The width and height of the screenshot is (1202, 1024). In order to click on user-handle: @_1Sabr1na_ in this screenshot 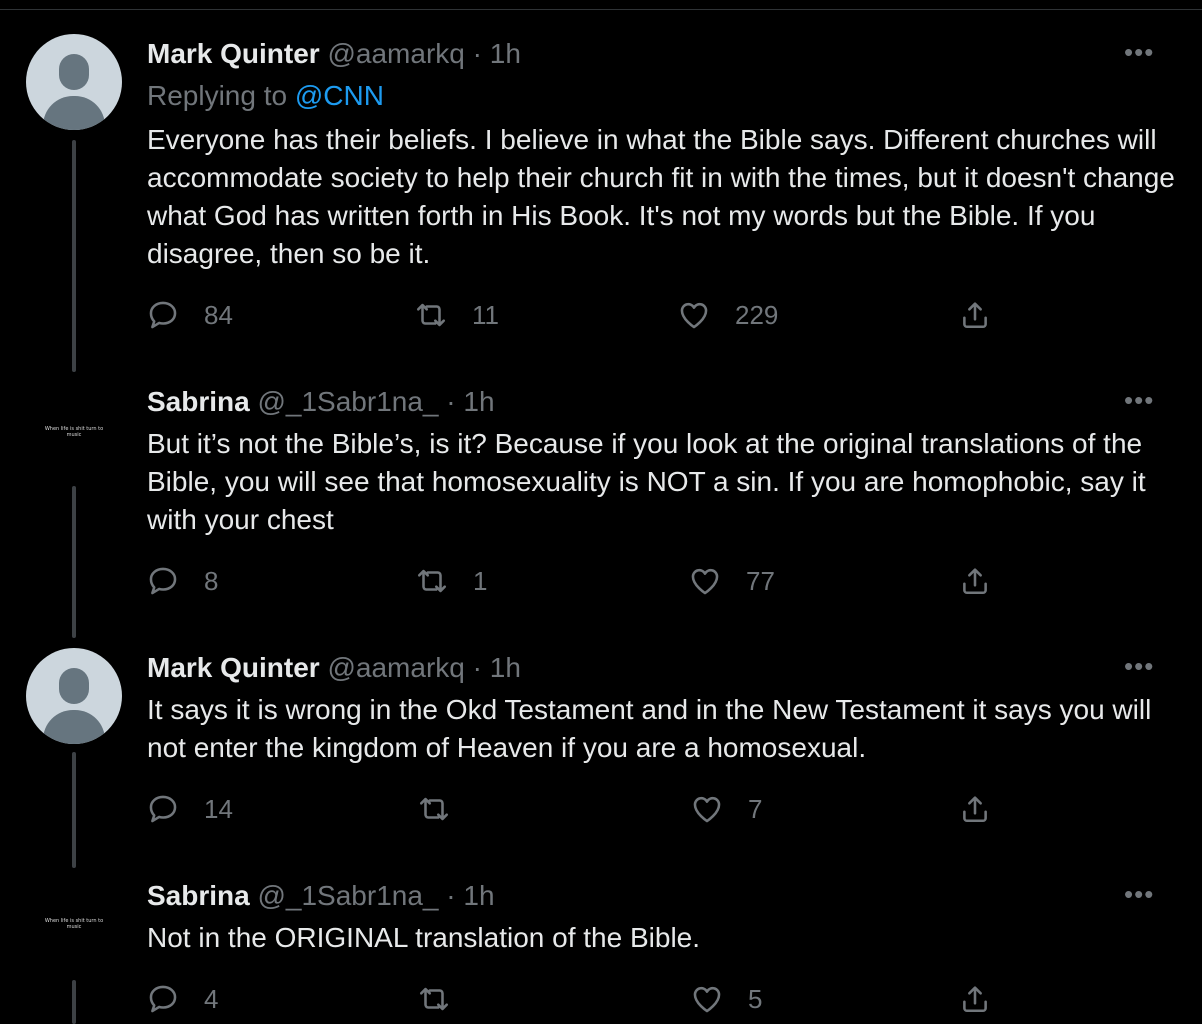, I will do `click(347, 895)`.